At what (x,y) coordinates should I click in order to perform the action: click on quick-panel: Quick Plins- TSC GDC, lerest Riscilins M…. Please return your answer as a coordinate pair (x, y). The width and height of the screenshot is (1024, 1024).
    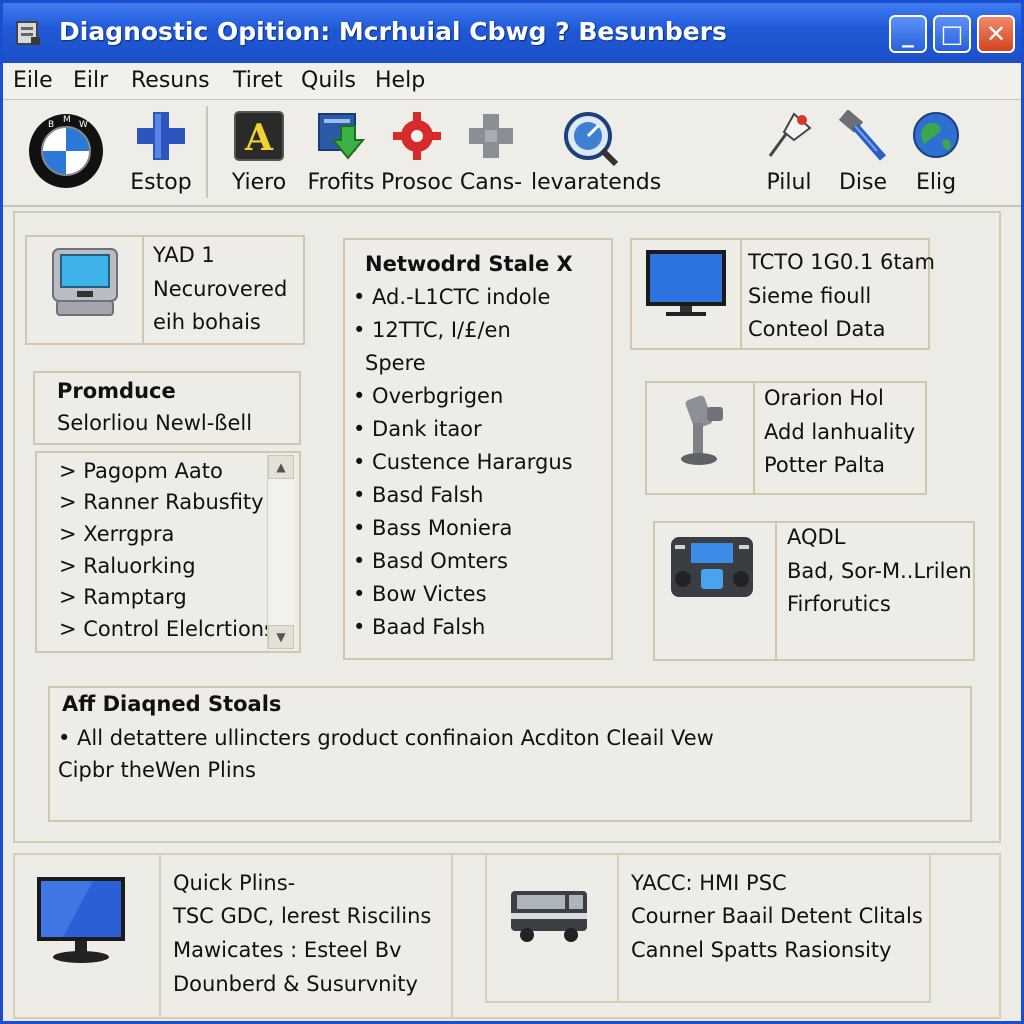
    Looking at the image, I should click on (233, 936).